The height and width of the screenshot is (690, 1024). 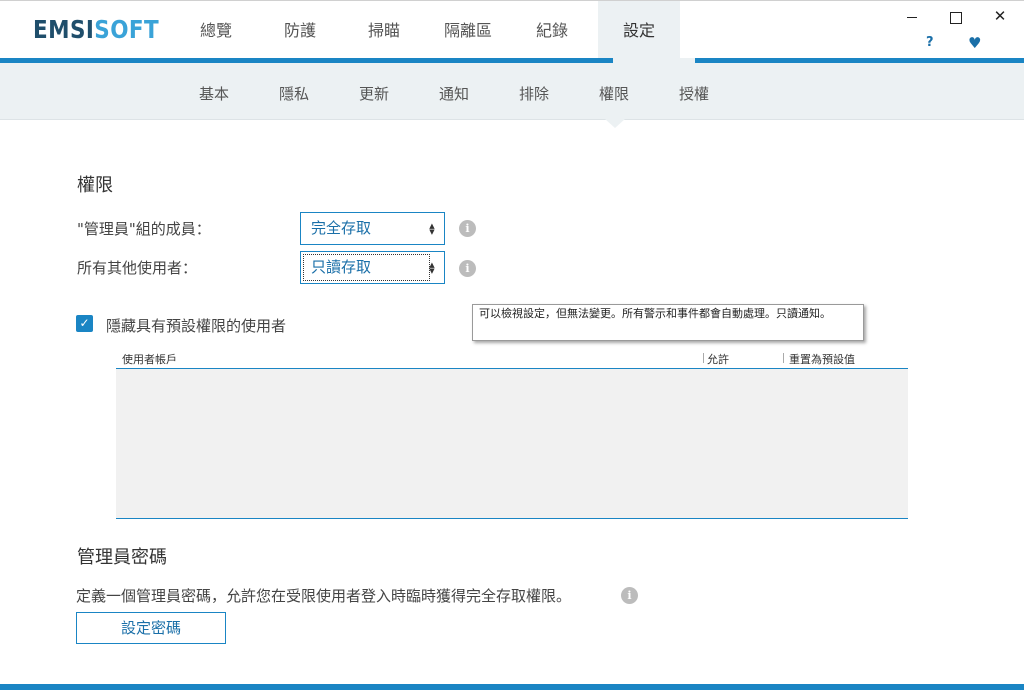 I want to click on subtab-updates: 更新, so click(x=374, y=91).